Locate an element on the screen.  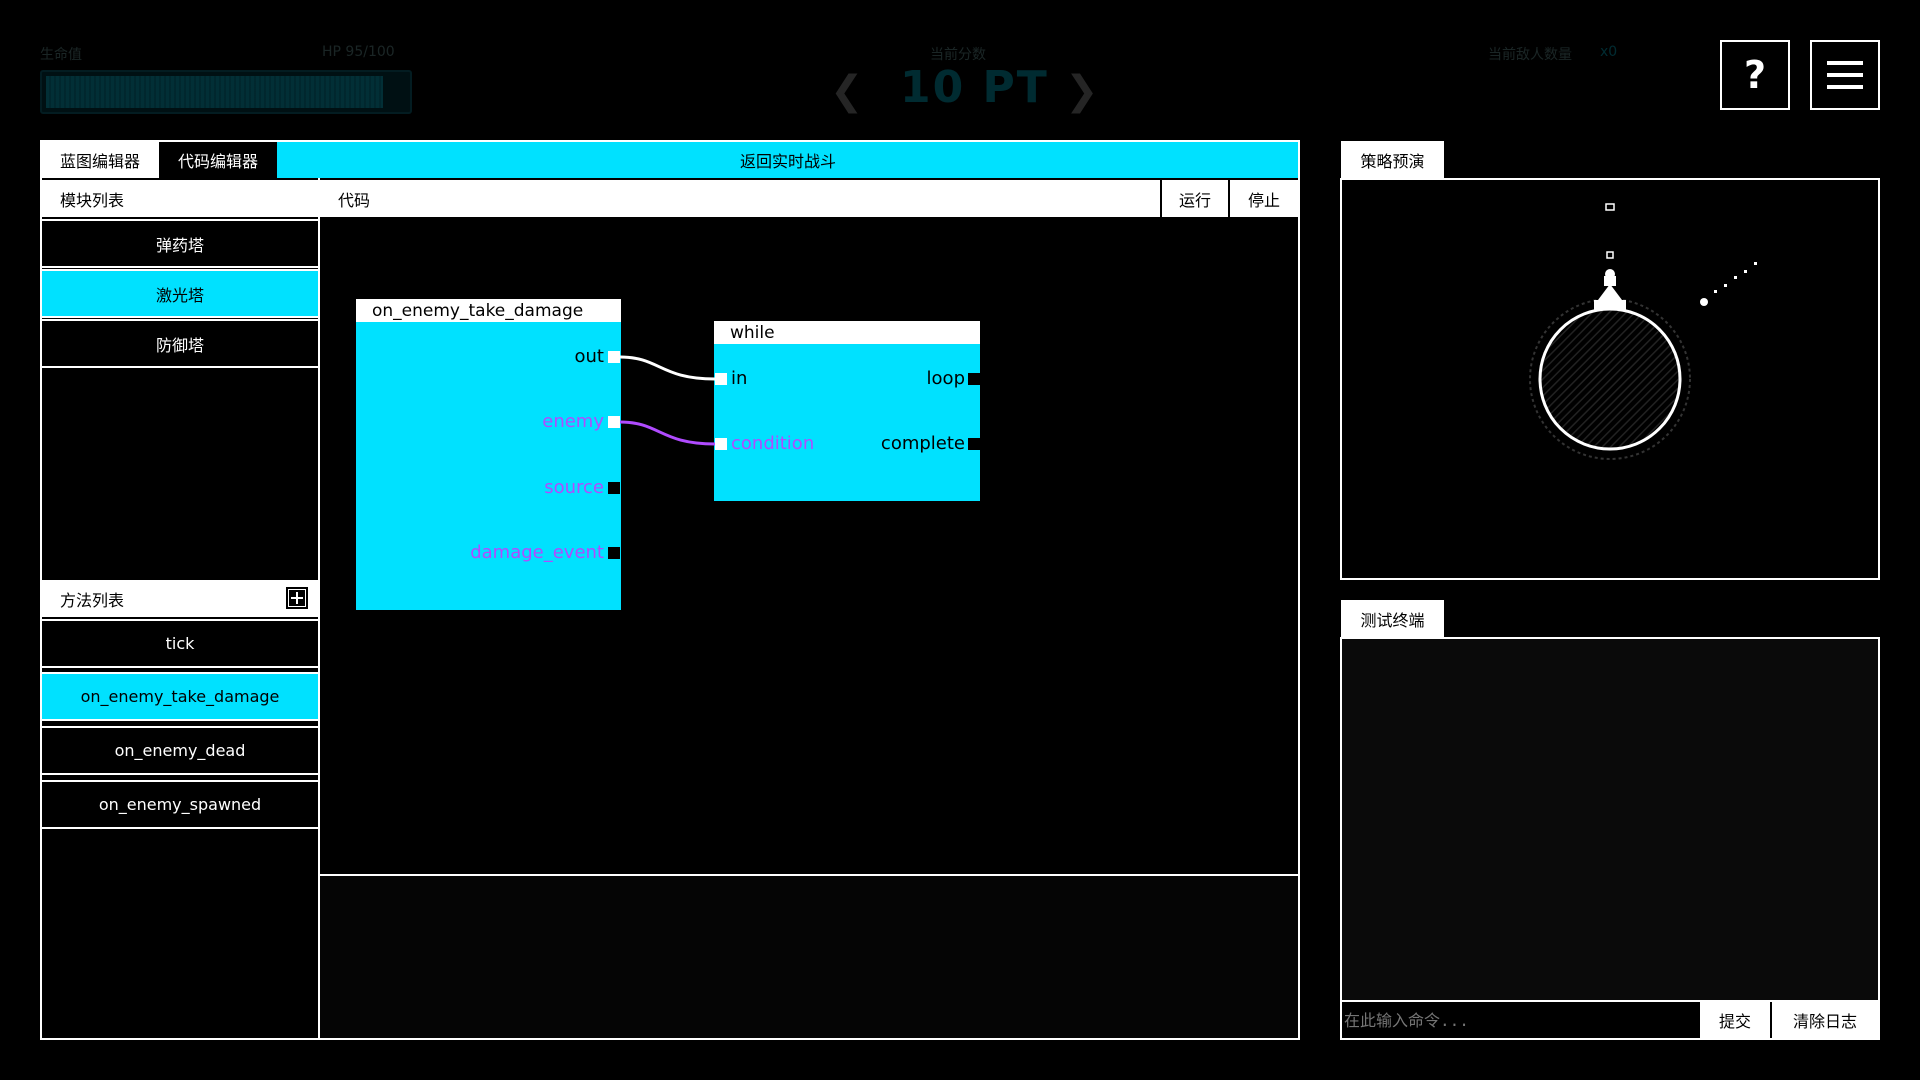
event-node-title: on_enemy_take_damage is located at coordinates (488, 311).